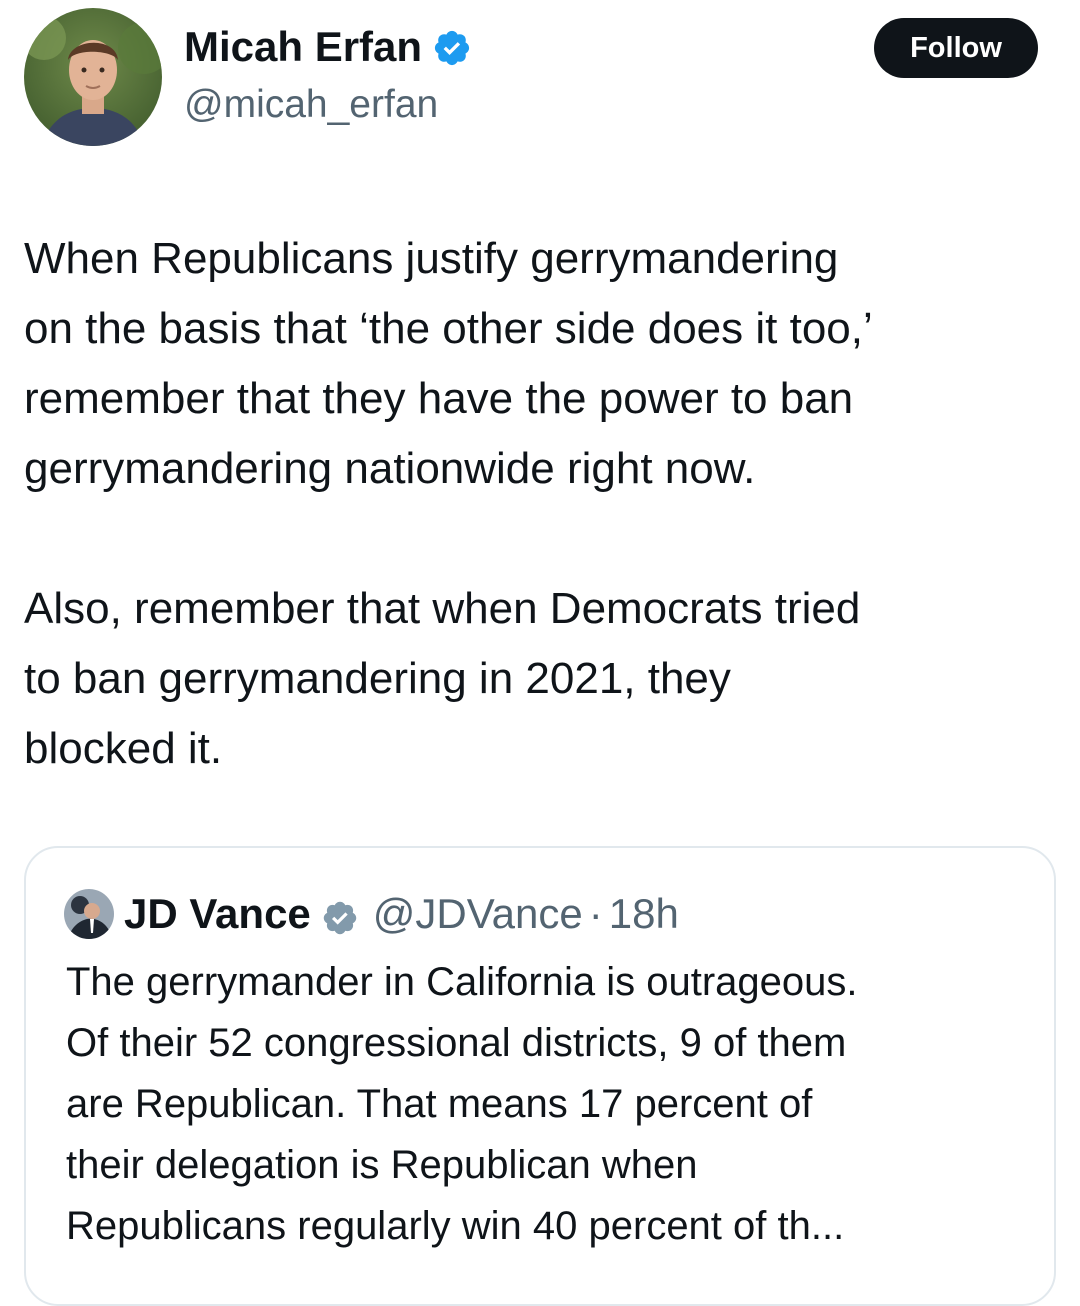 This screenshot has height=1306, width=1080. Describe the element at coordinates (956, 48) in the screenshot. I see `follow-button: Follow` at that location.